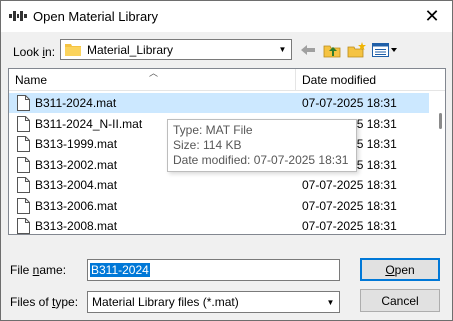  I want to click on back-button, so click(308, 50).